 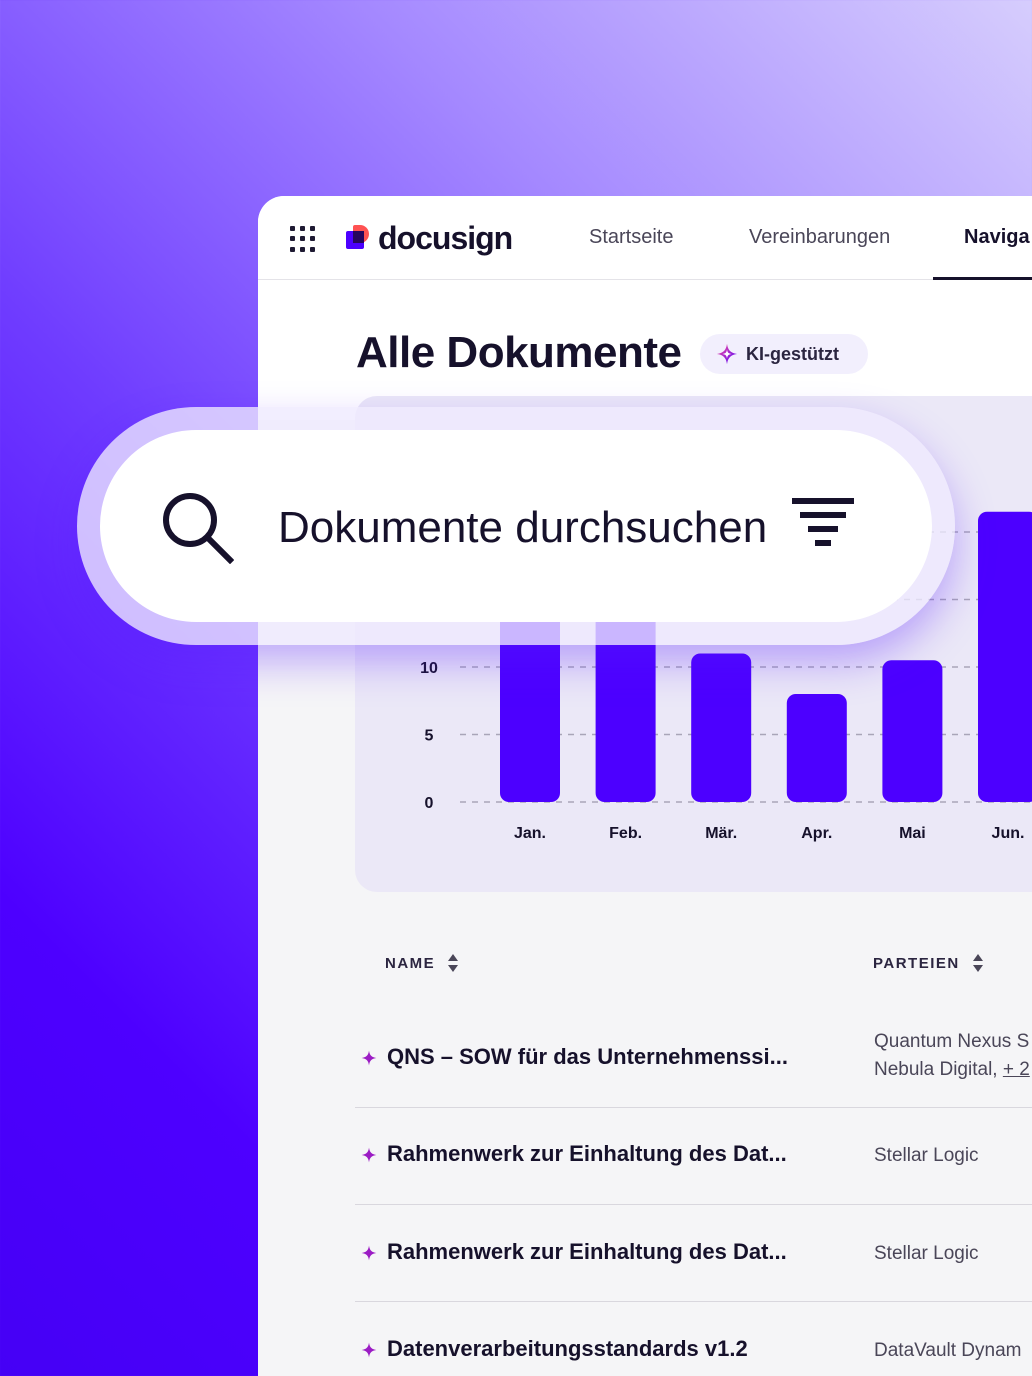 I want to click on app-launcher-icon, so click(x=303, y=239).